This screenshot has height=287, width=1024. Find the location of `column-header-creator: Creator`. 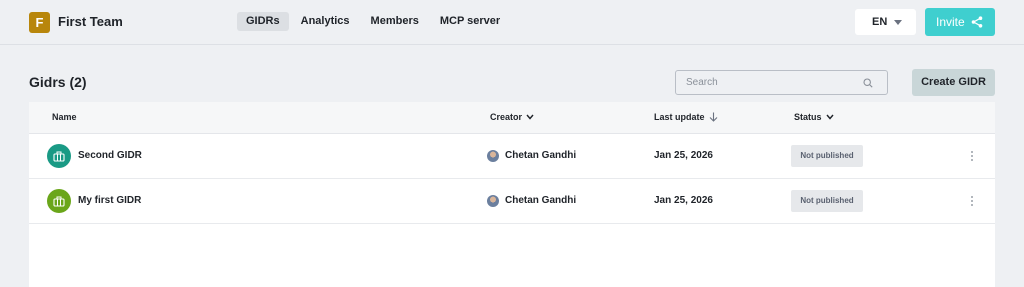

column-header-creator: Creator is located at coordinates (512, 117).